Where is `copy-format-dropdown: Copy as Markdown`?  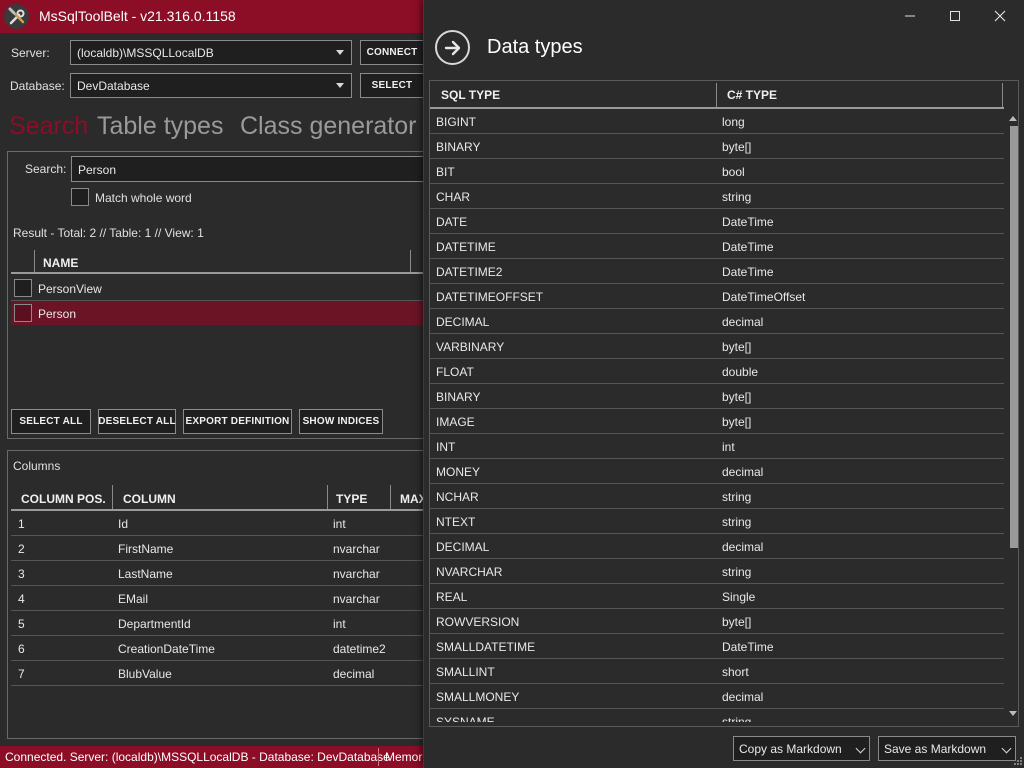
copy-format-dropdown: Copy as Markdown is located at coordinates (801, 748).